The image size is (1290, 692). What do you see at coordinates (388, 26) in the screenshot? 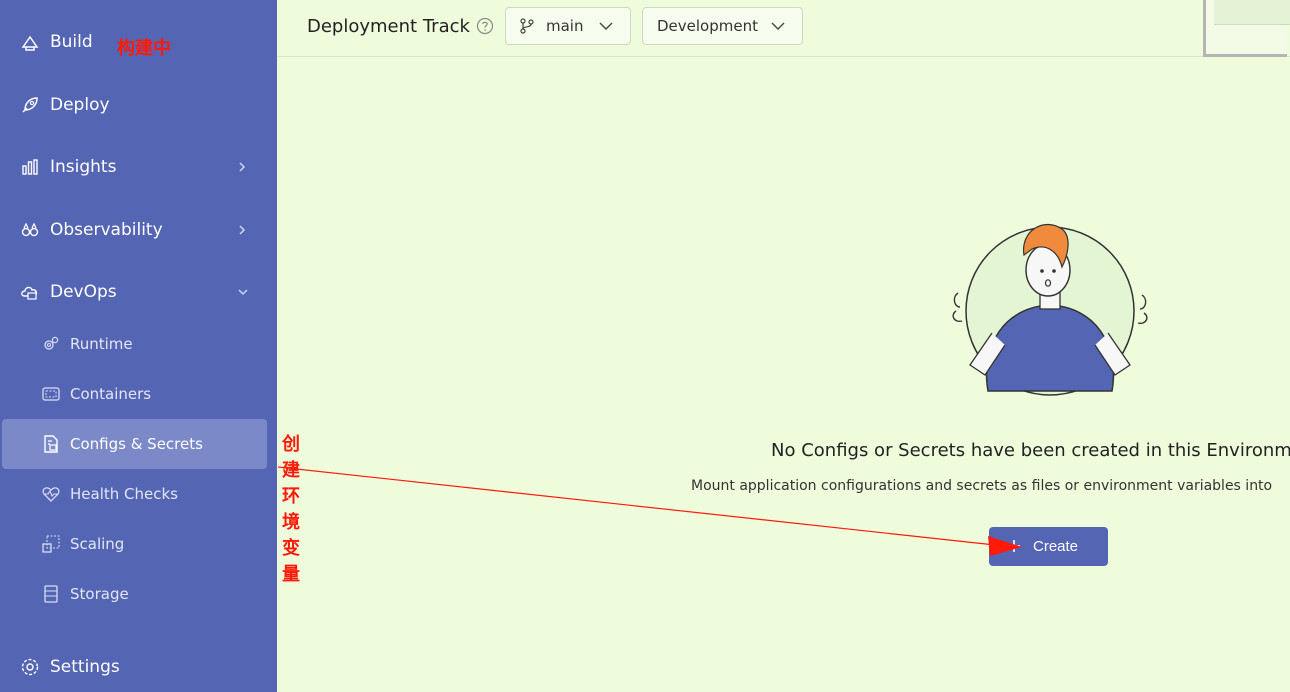
I see `page-title: Deployment Track` at bounding box center [388, 26].